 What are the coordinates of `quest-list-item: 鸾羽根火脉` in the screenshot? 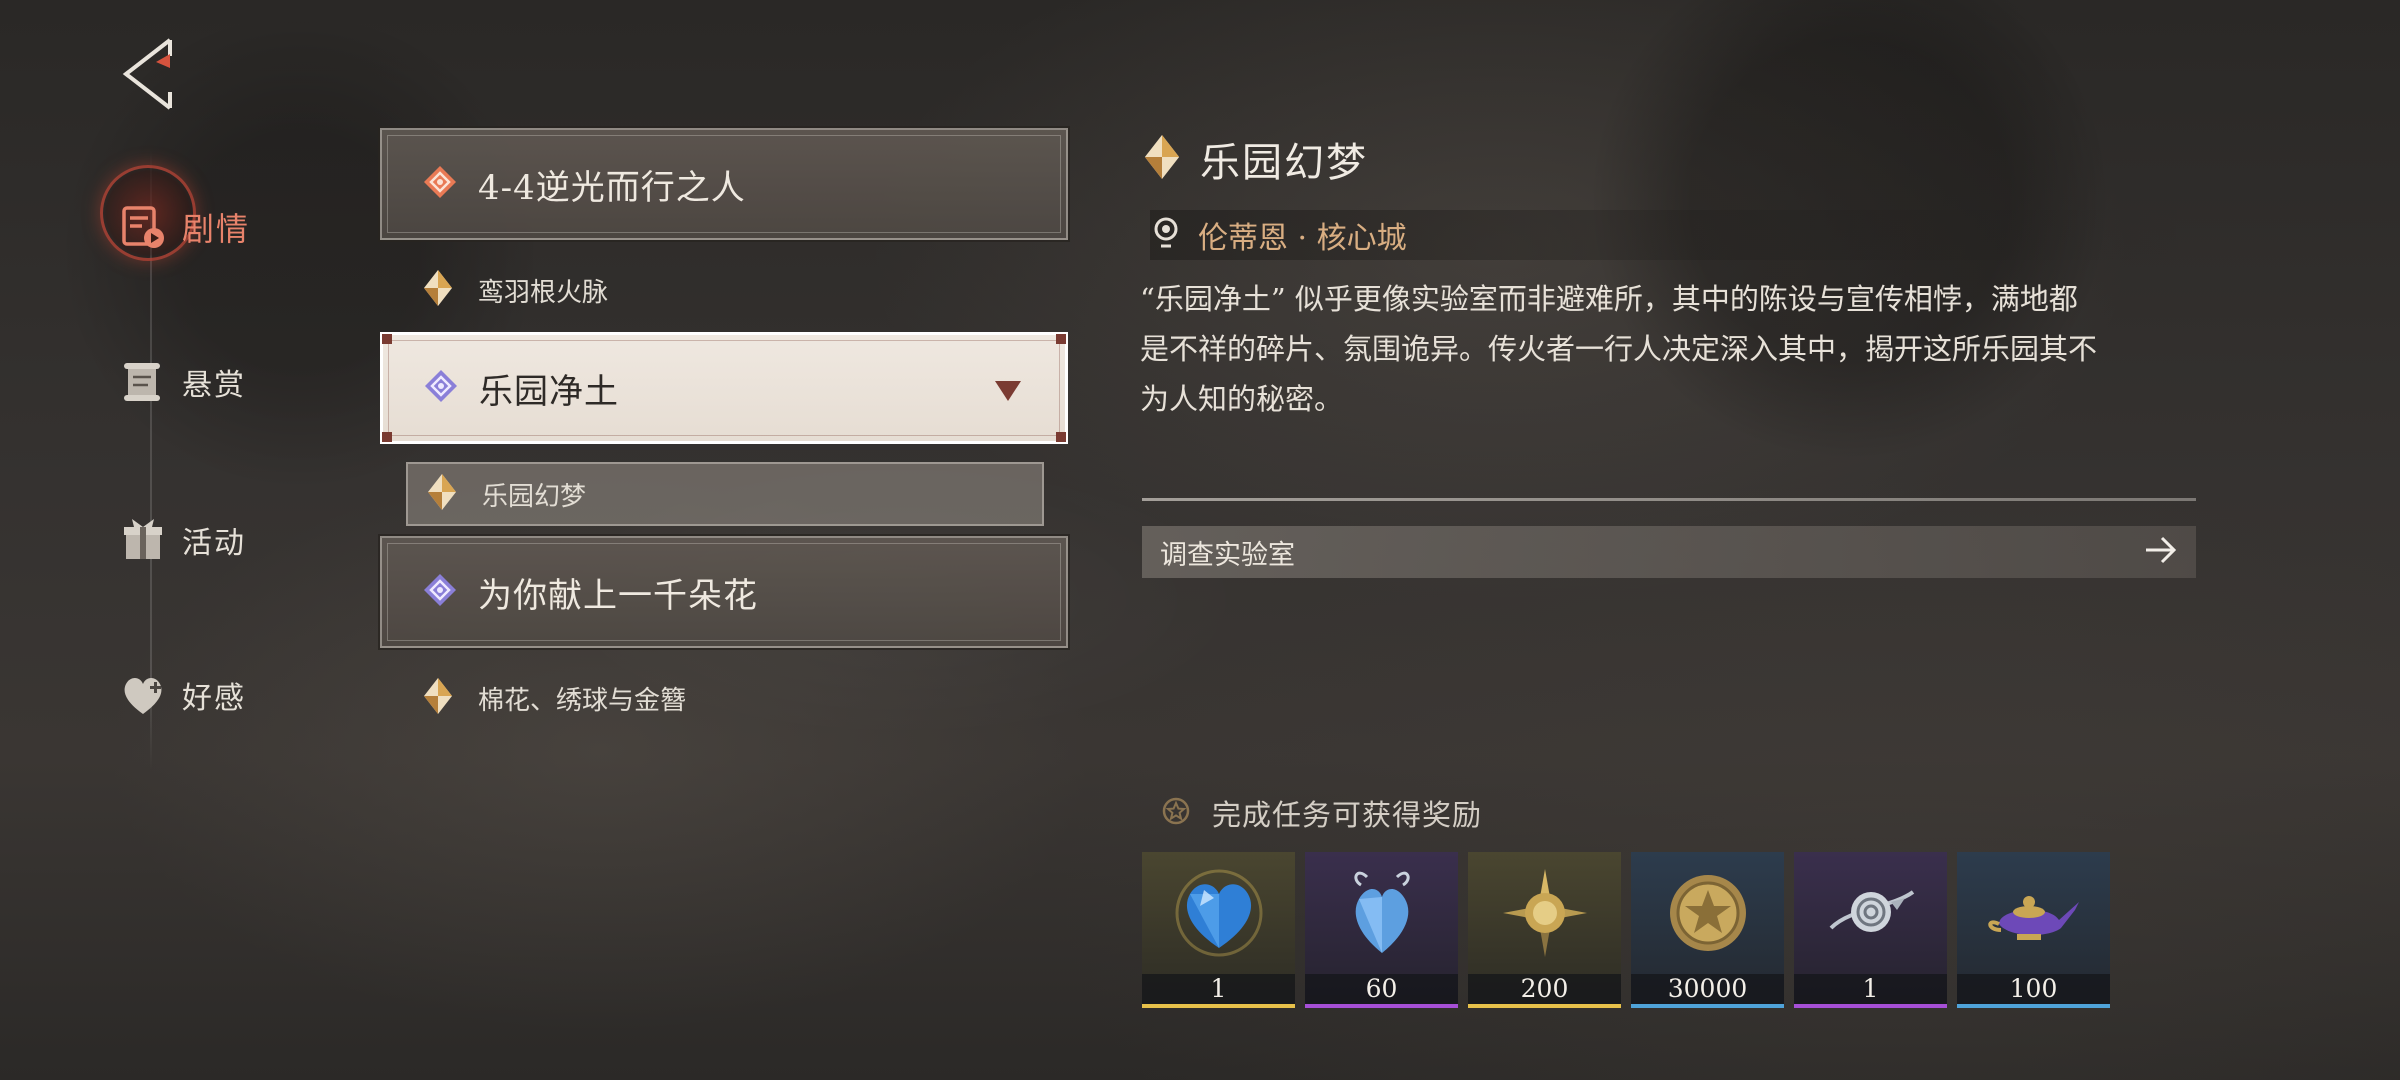 It's located at (514, 290).